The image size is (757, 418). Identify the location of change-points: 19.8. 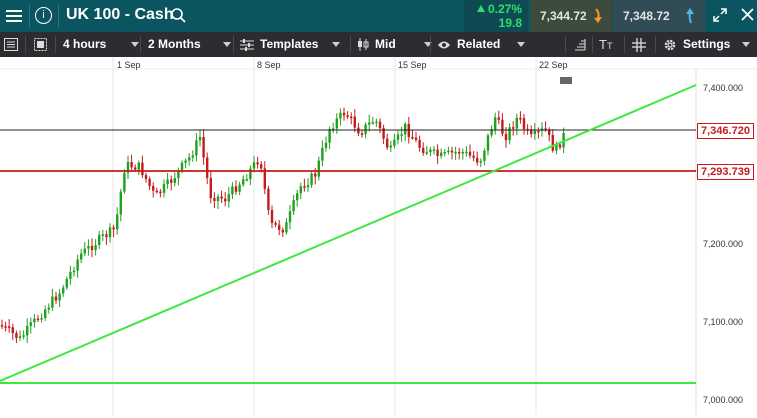
(510, 23).